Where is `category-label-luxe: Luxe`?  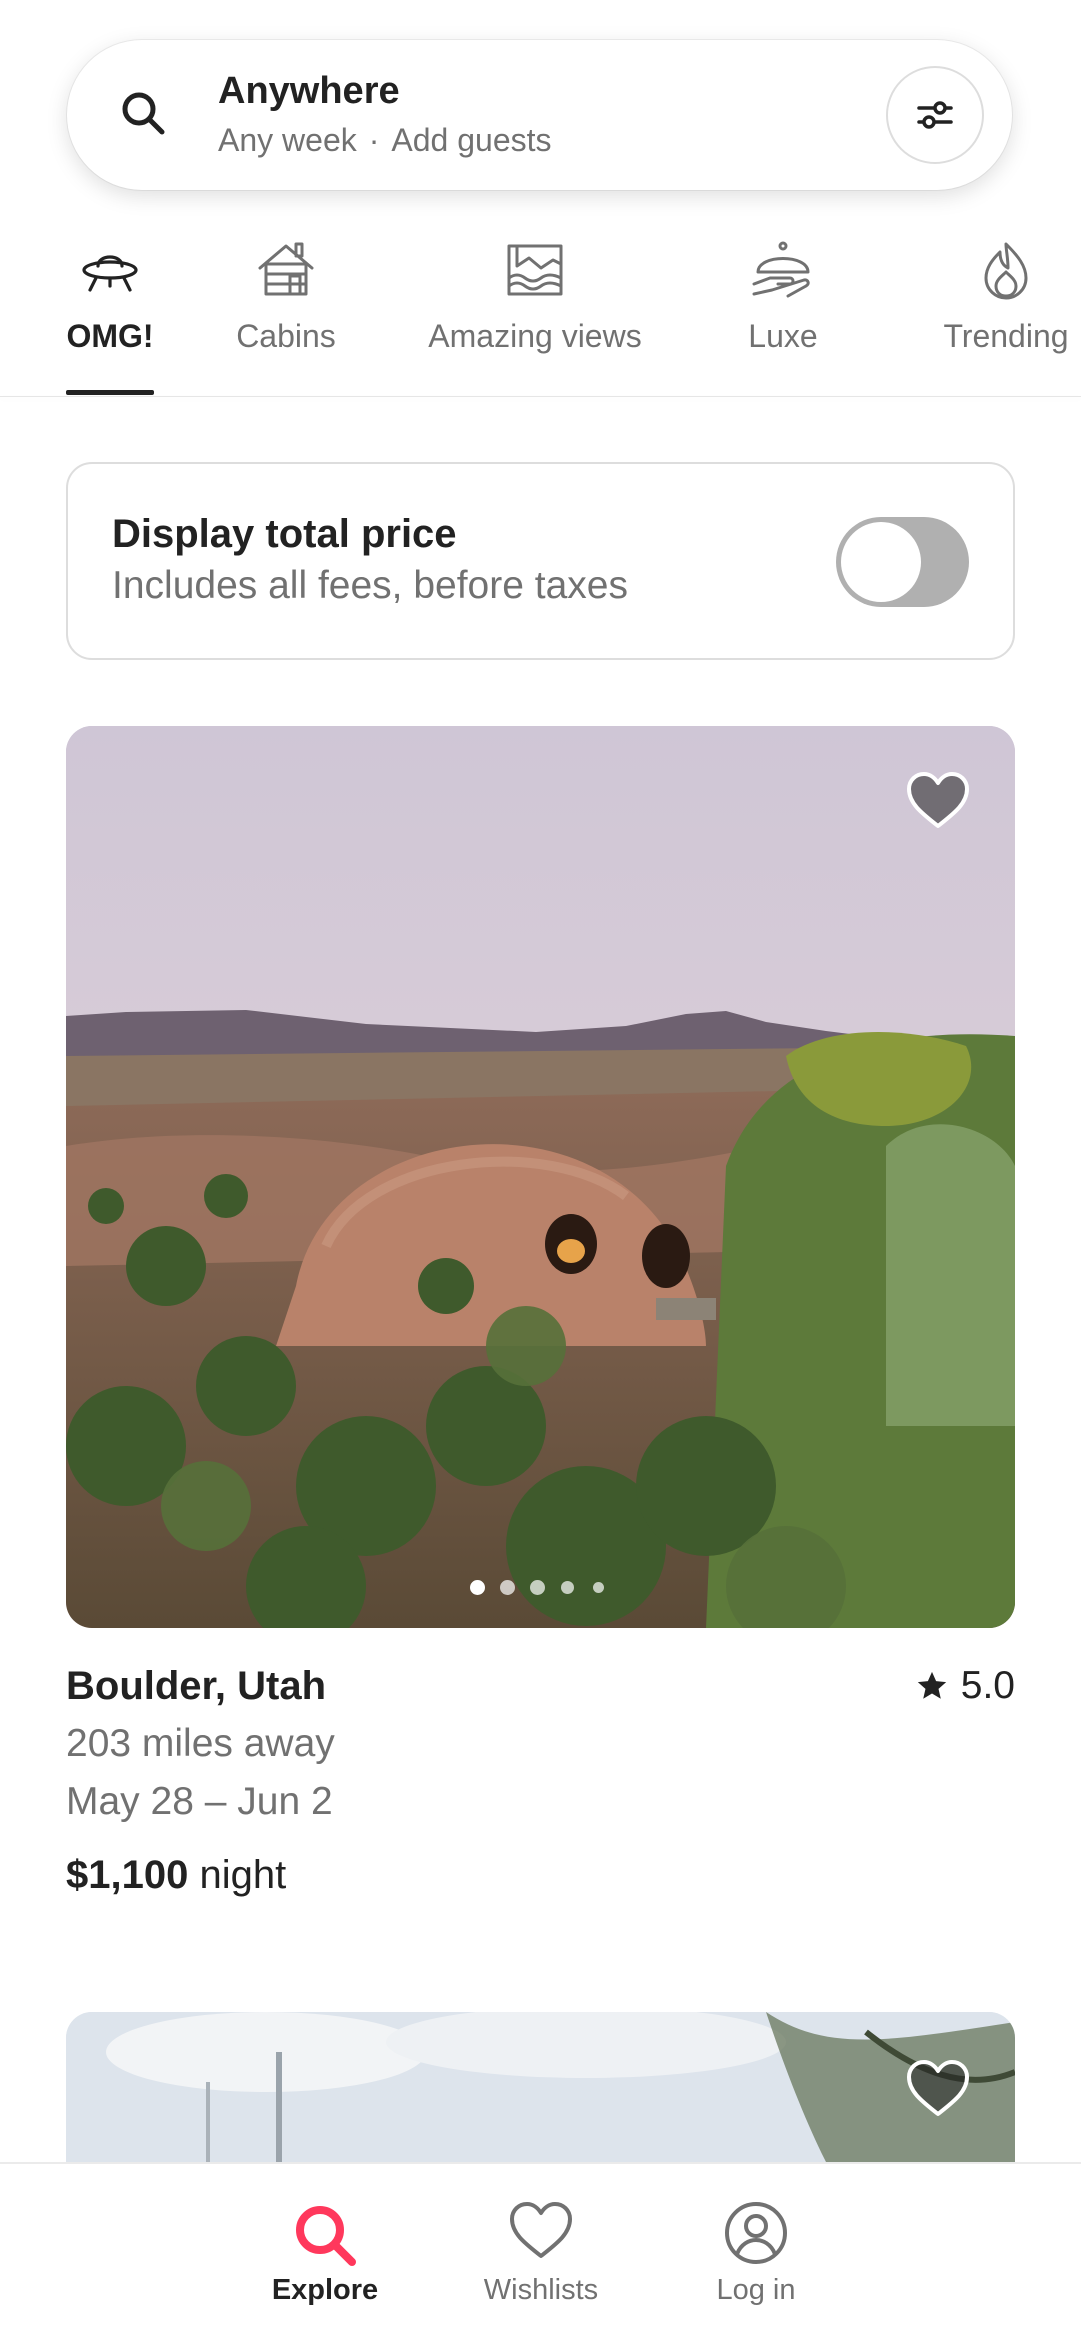
category-label-luxe: Luxe is located at coordinates (783, 336).